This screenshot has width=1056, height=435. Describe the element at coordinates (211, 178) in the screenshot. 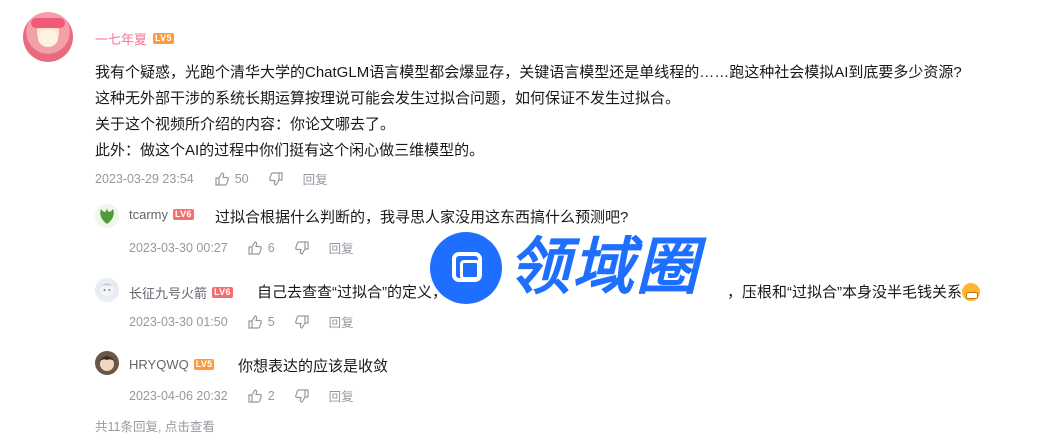

I see `comment-meta: 2023-03-29 23:54 50 回复` at that location.